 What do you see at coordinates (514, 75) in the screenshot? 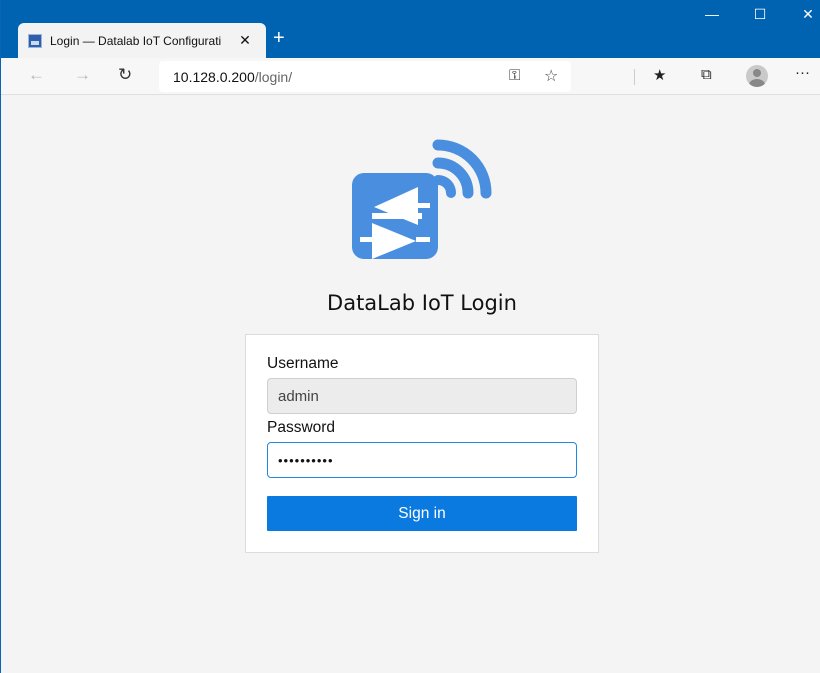
I see `key-icon: ⚿` at bounding box center [514, 75].